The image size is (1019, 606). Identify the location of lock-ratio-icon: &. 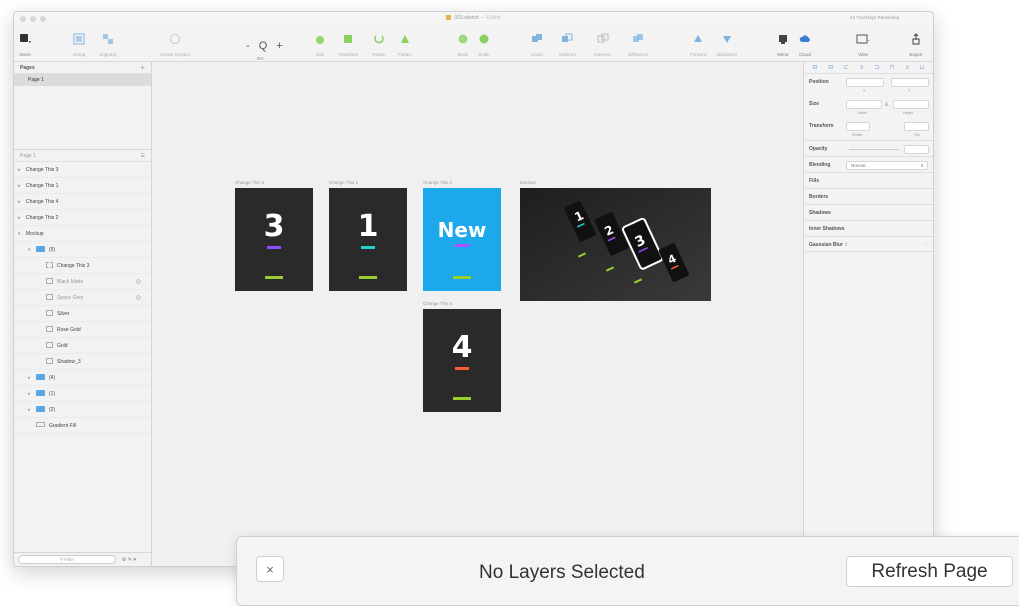
(886, 105).